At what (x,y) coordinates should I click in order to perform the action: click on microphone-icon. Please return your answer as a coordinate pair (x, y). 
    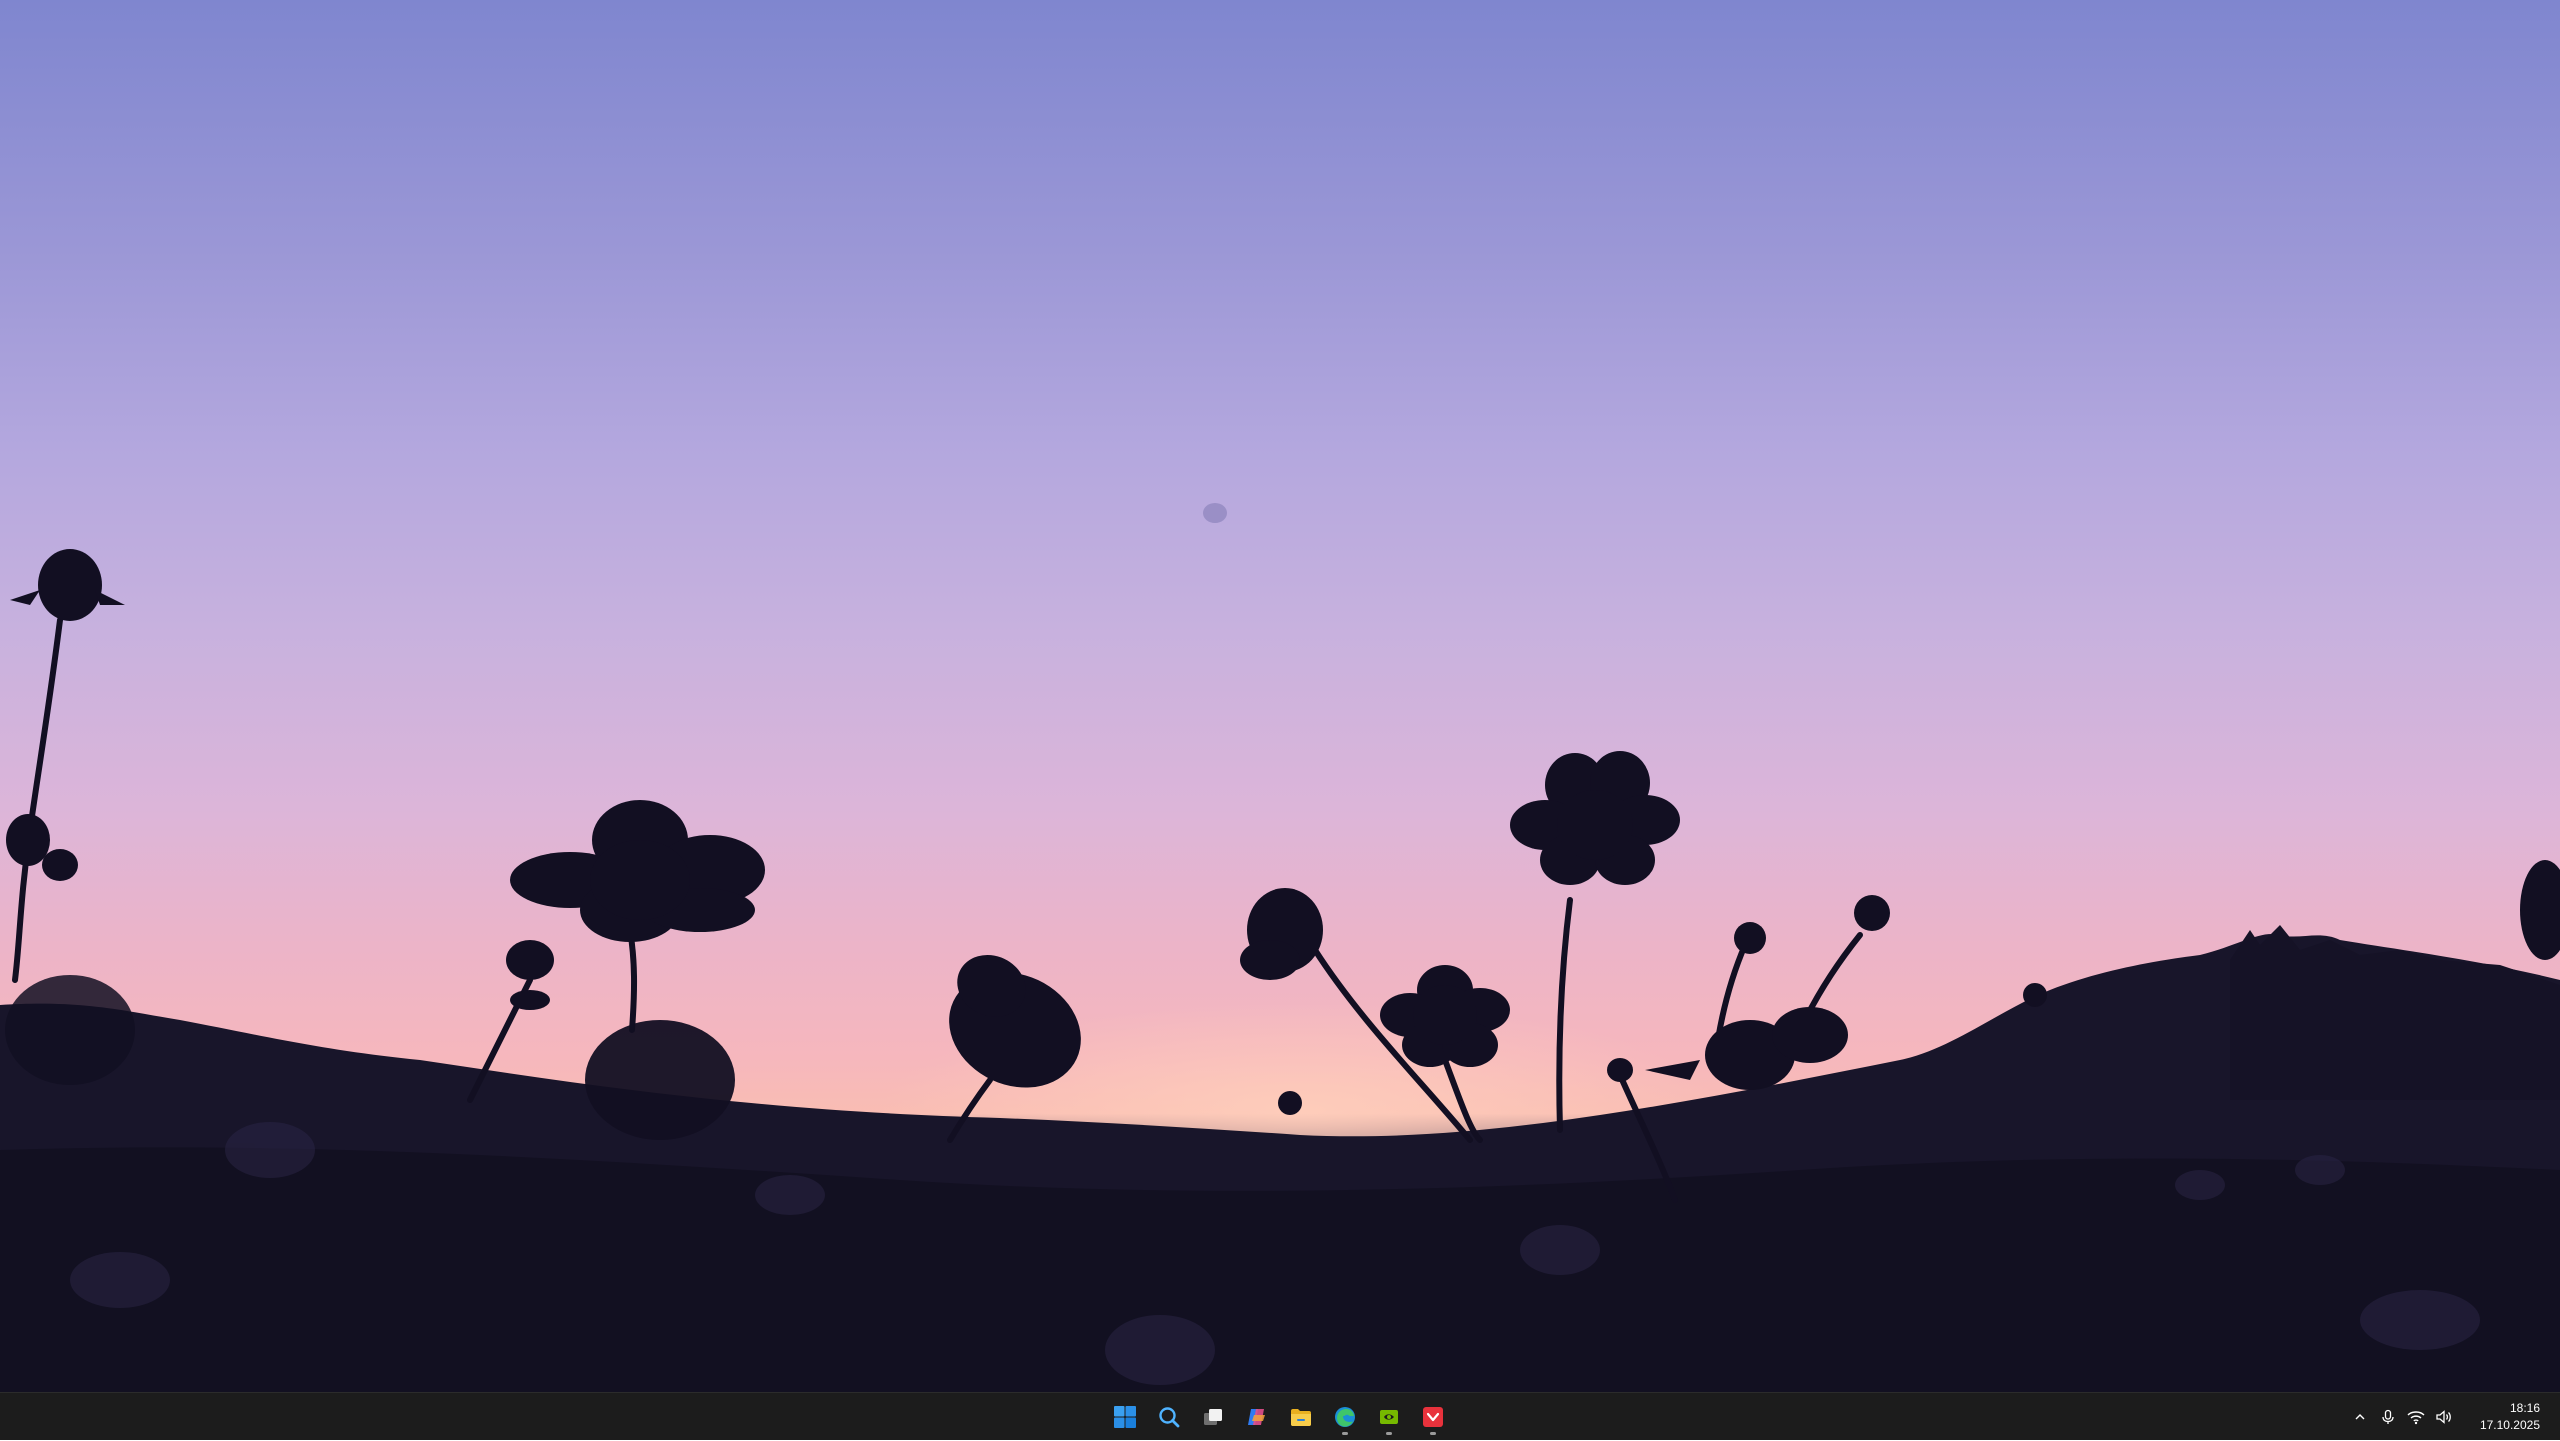
    Looking at the image, I should click on (2388, 1417).